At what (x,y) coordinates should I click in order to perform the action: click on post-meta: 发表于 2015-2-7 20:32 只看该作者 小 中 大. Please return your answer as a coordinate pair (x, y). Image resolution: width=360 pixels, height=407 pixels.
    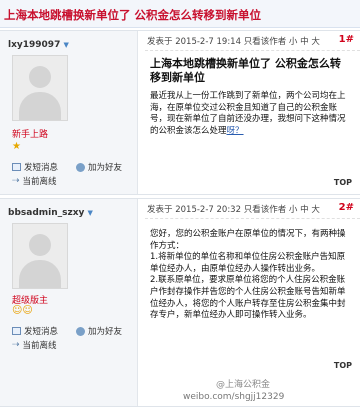
    Looking at the image, I should click on (233, 210).